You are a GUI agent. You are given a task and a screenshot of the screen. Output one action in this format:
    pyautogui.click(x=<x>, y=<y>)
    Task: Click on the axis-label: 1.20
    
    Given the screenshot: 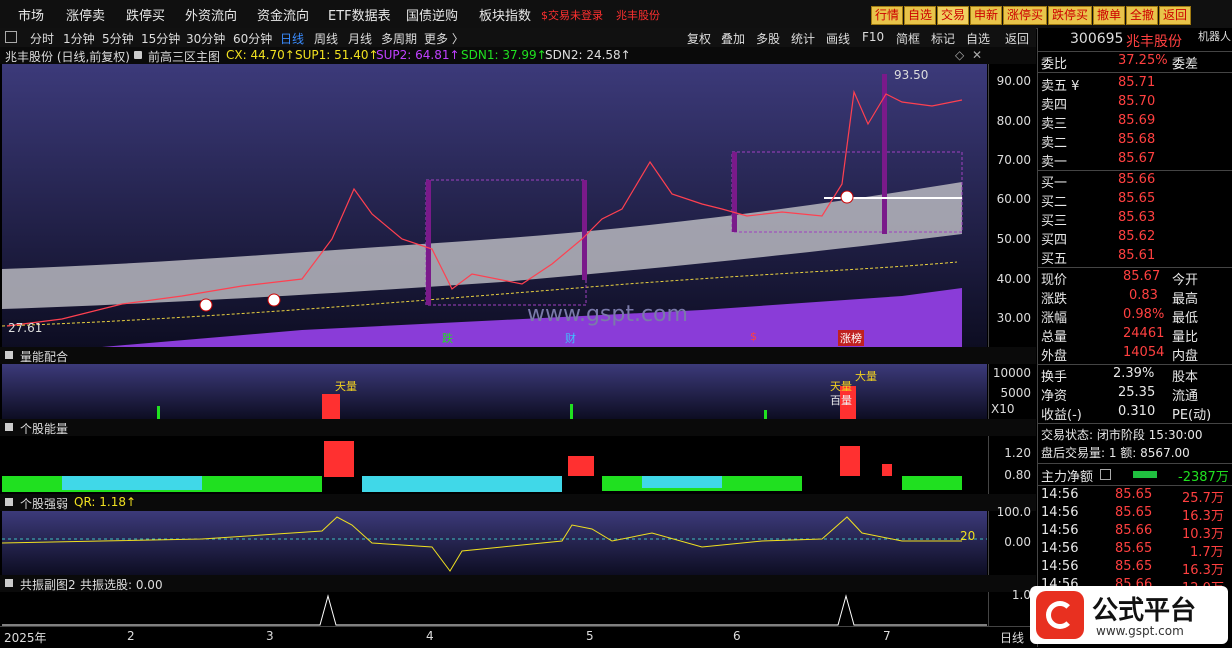 What is the action you would take?
    pyautogui.click(x=1017, y=453)
    